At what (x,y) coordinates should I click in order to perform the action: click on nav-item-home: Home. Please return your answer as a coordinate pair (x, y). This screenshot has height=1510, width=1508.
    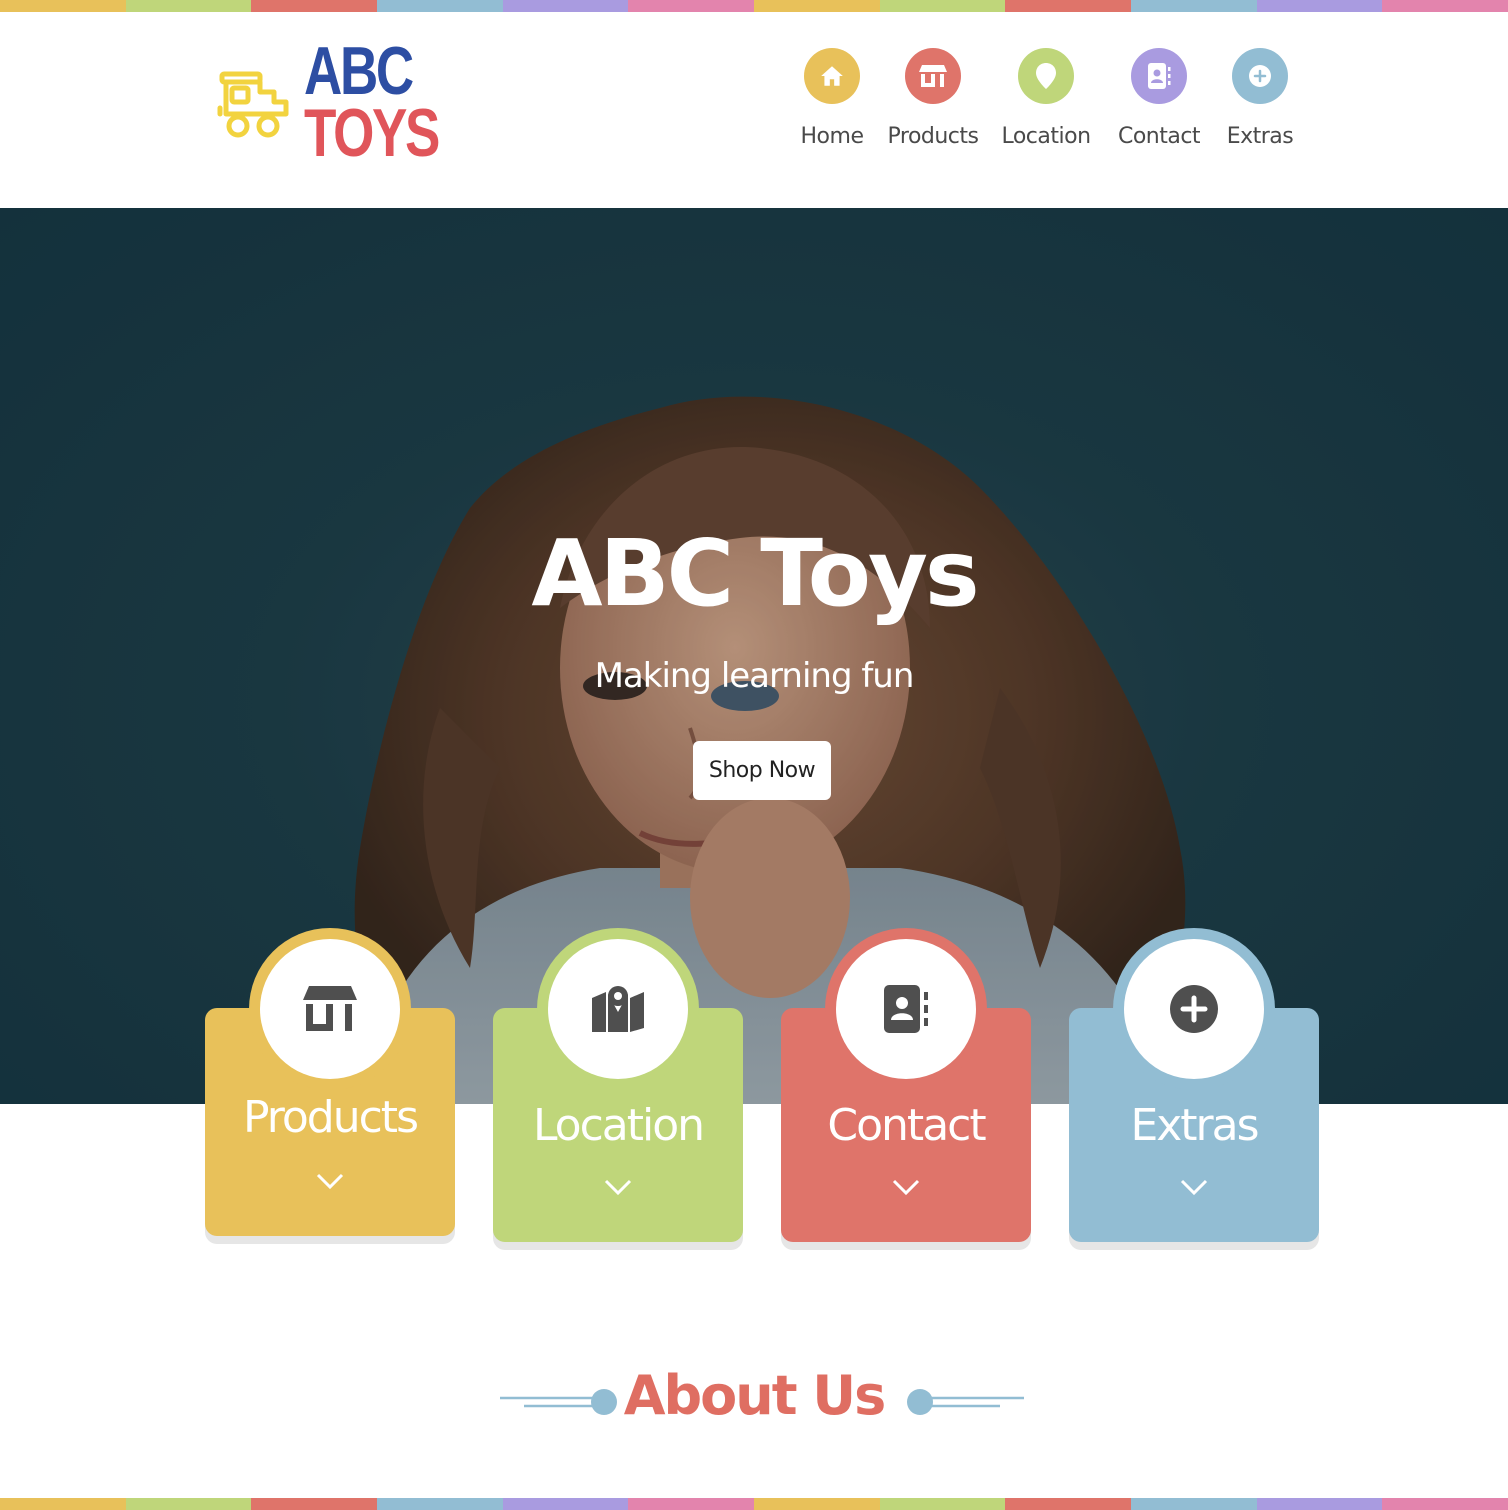
    Looking at the image, I should click on (832, 98).